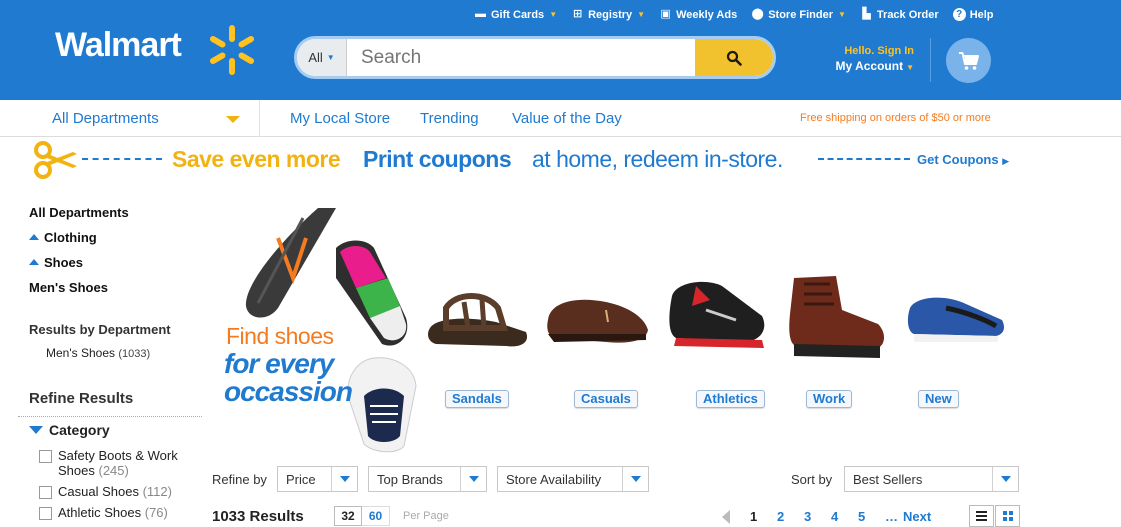  Describe the element at coordinates (895, 118) in the screenshot. I see `free-shipping-link: Free shipping on orders of $50 or more` at that location.